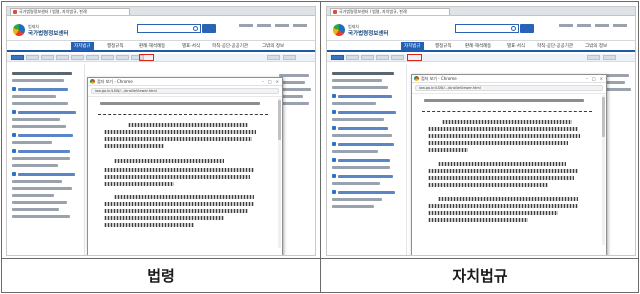 Image resolution: width=640 pixels, height=294 pixels. What do you see at coordinates (195, 28) in the screenshot?
I see `search-icon` at bounding box center [195, 28].